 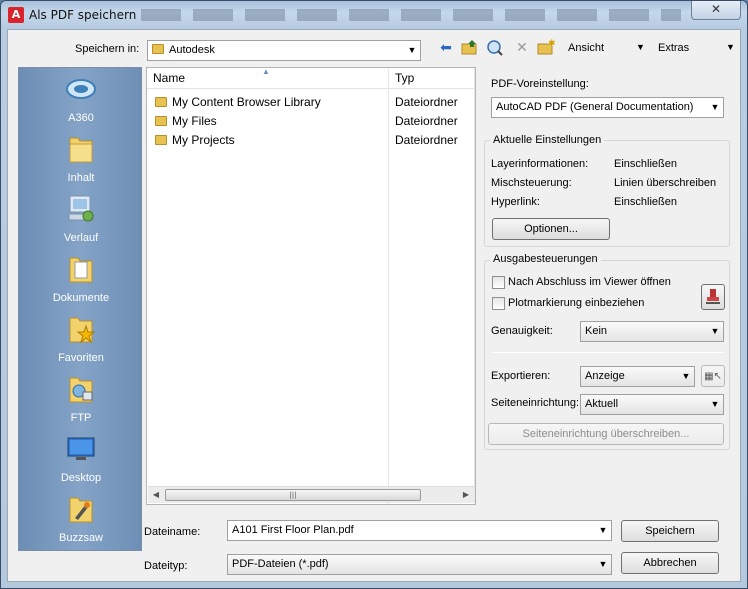 What do you see at coordinates (16, 15) in the screenshot?
I see `autocad-app-icon: A` at bounding box center [16, 15].